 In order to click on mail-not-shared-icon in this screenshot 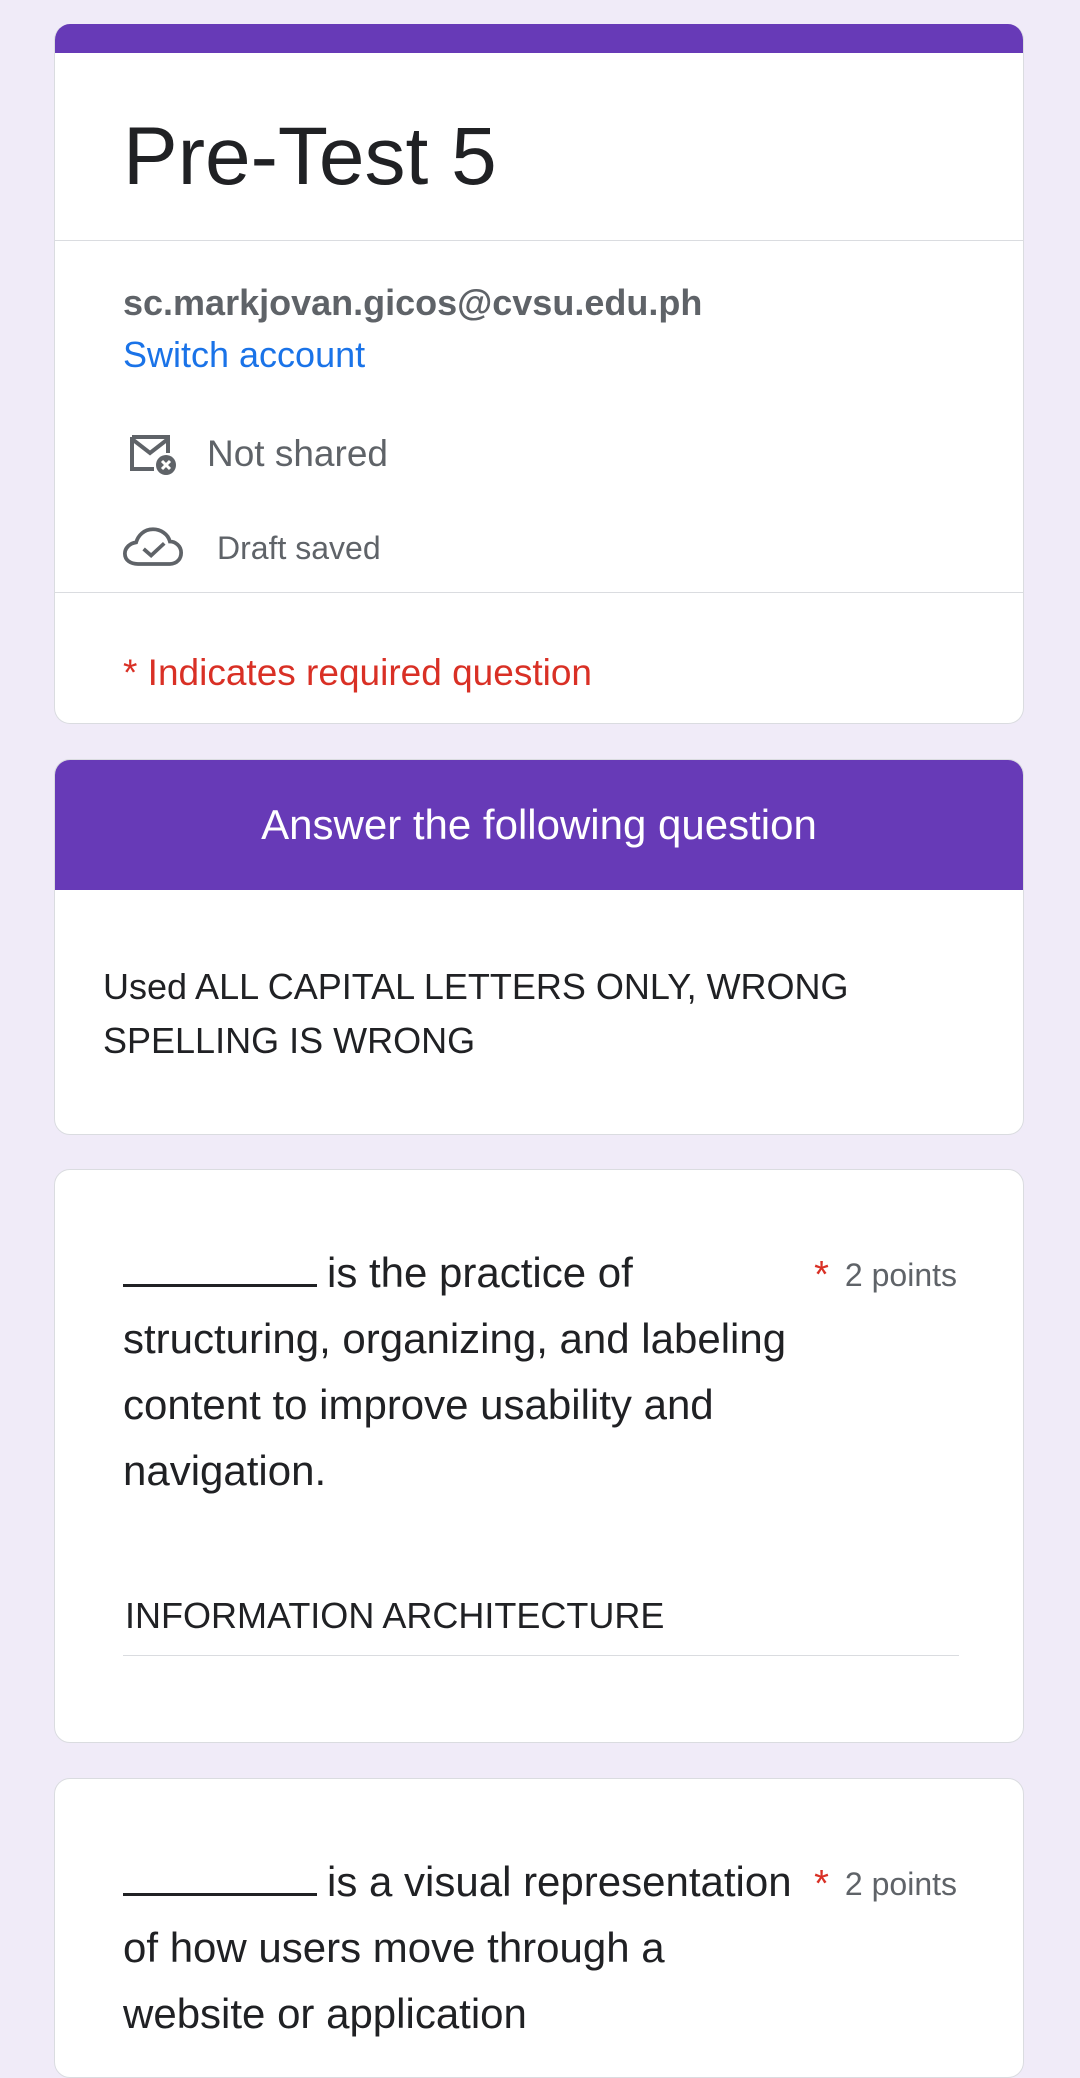, I will do `click(153, 454)`.